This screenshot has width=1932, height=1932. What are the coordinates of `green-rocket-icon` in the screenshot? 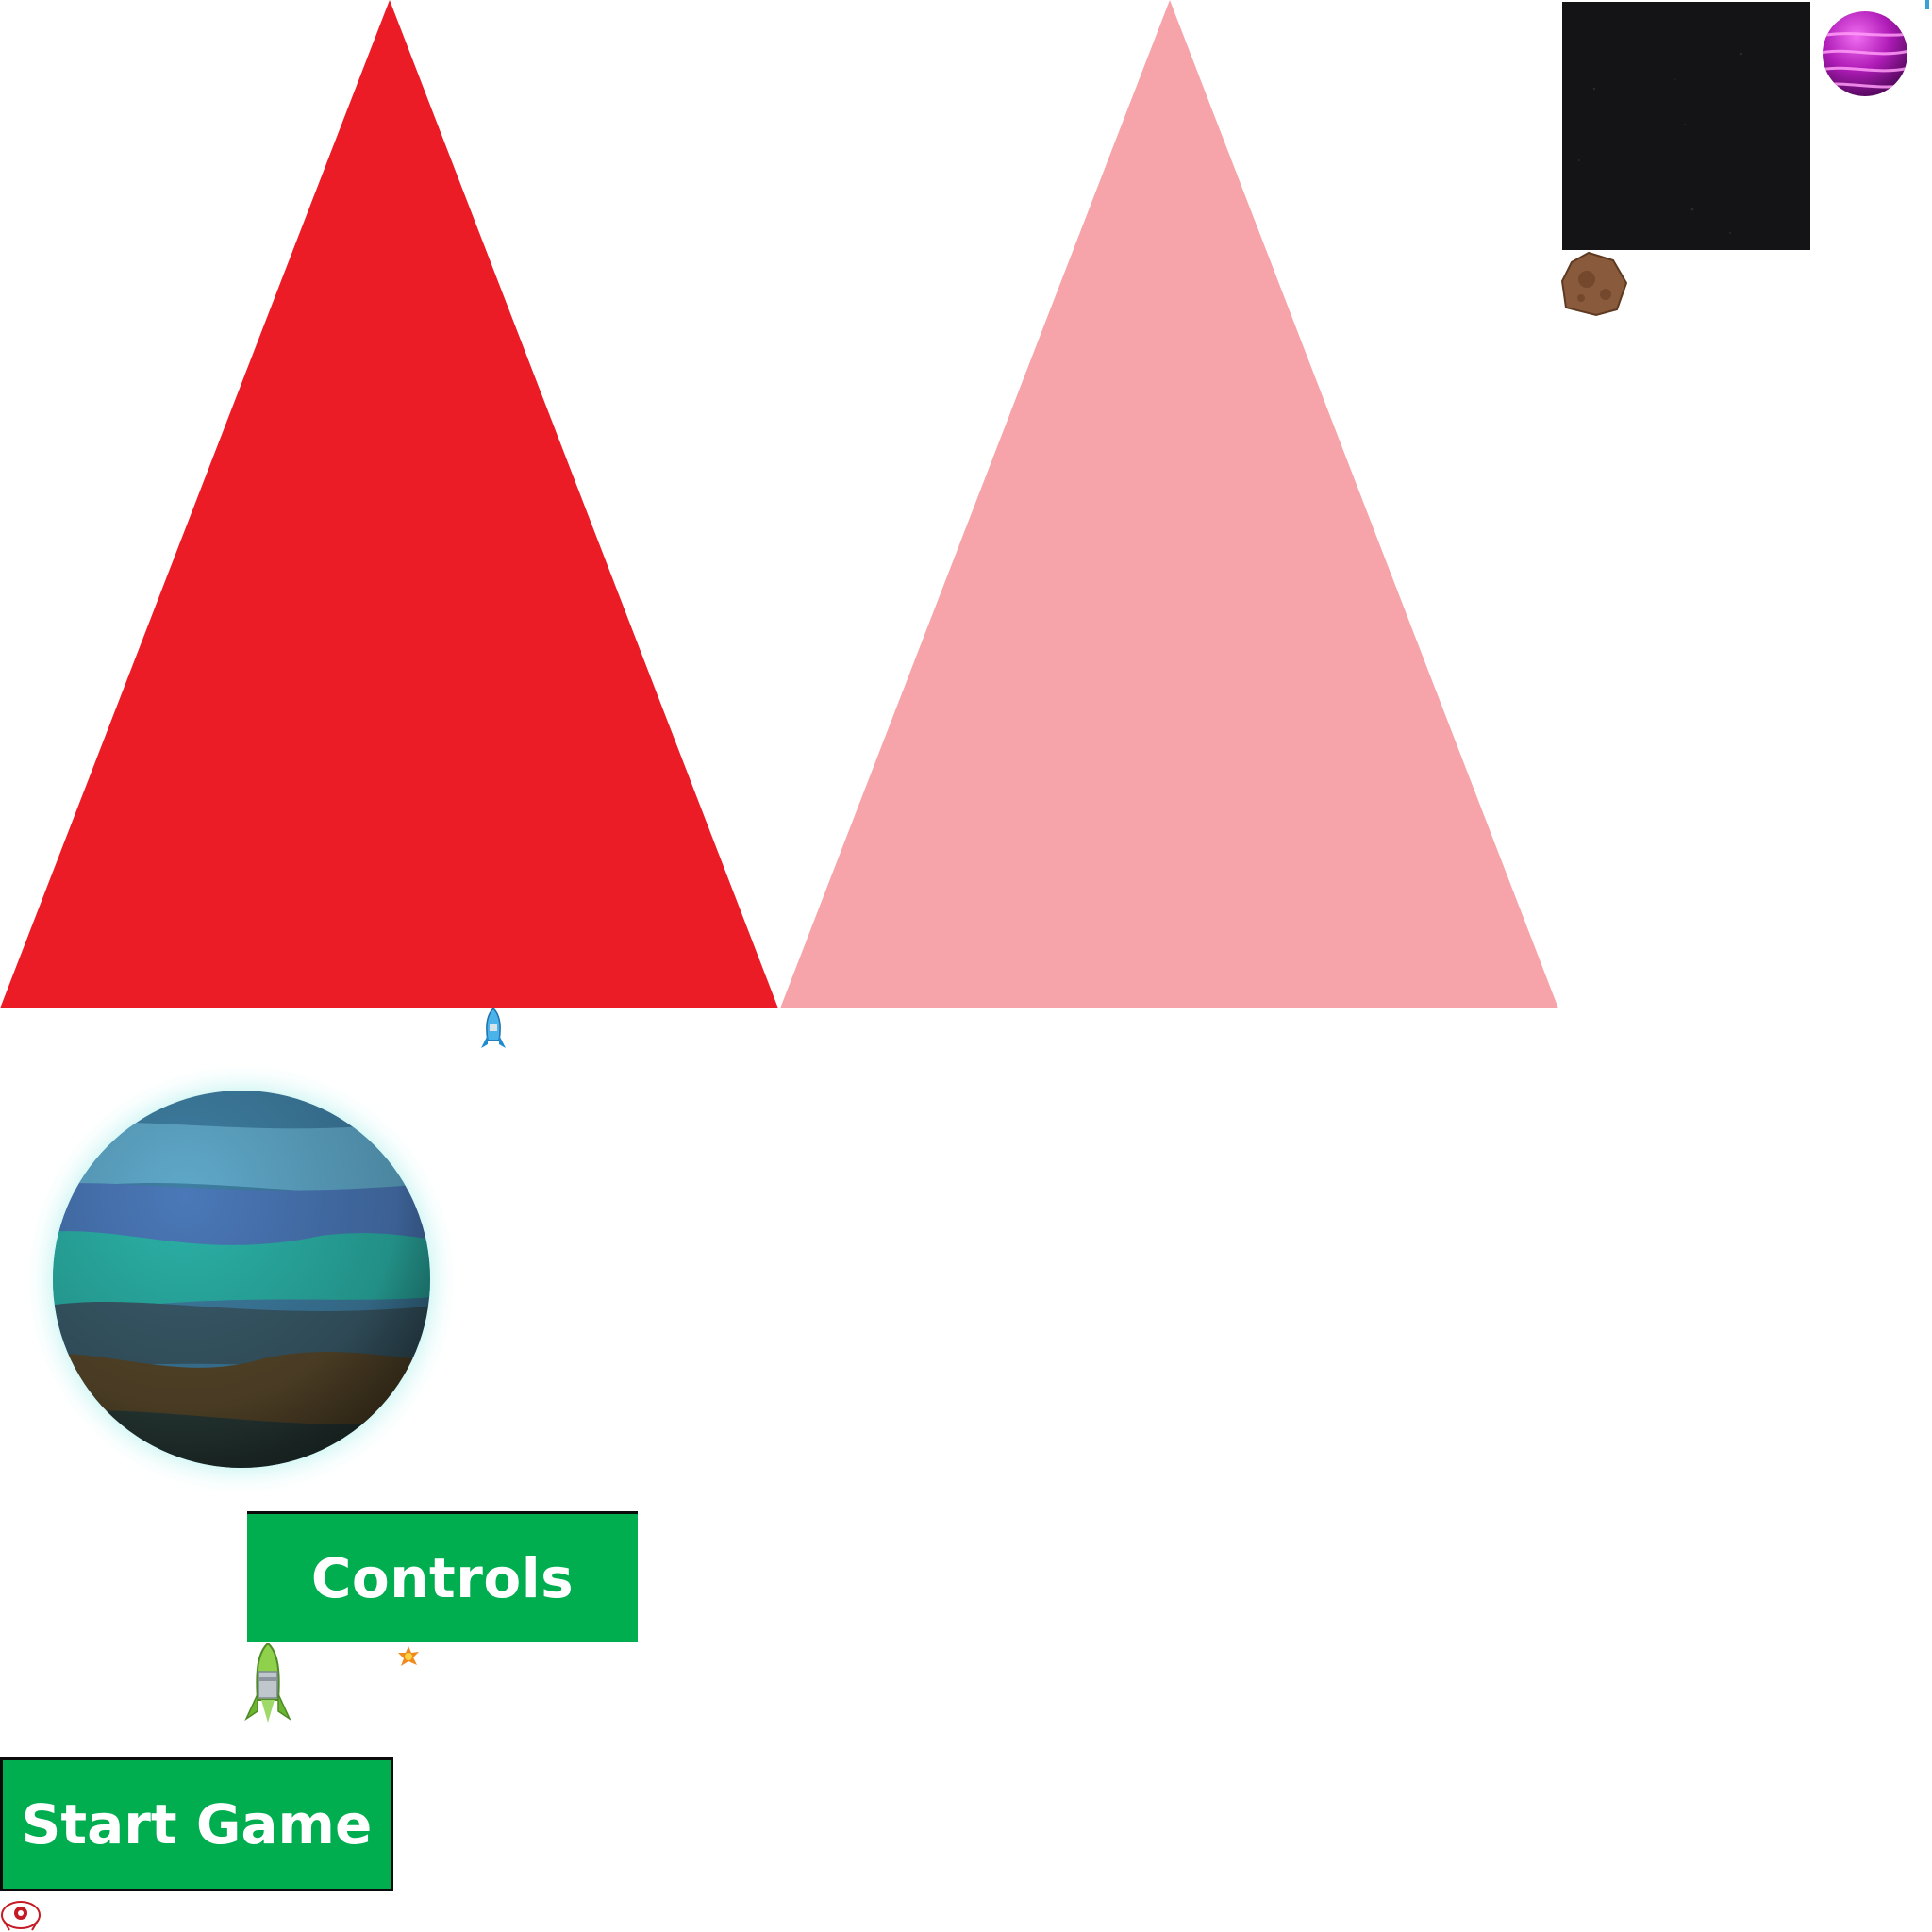 It's located at (268, 1683).